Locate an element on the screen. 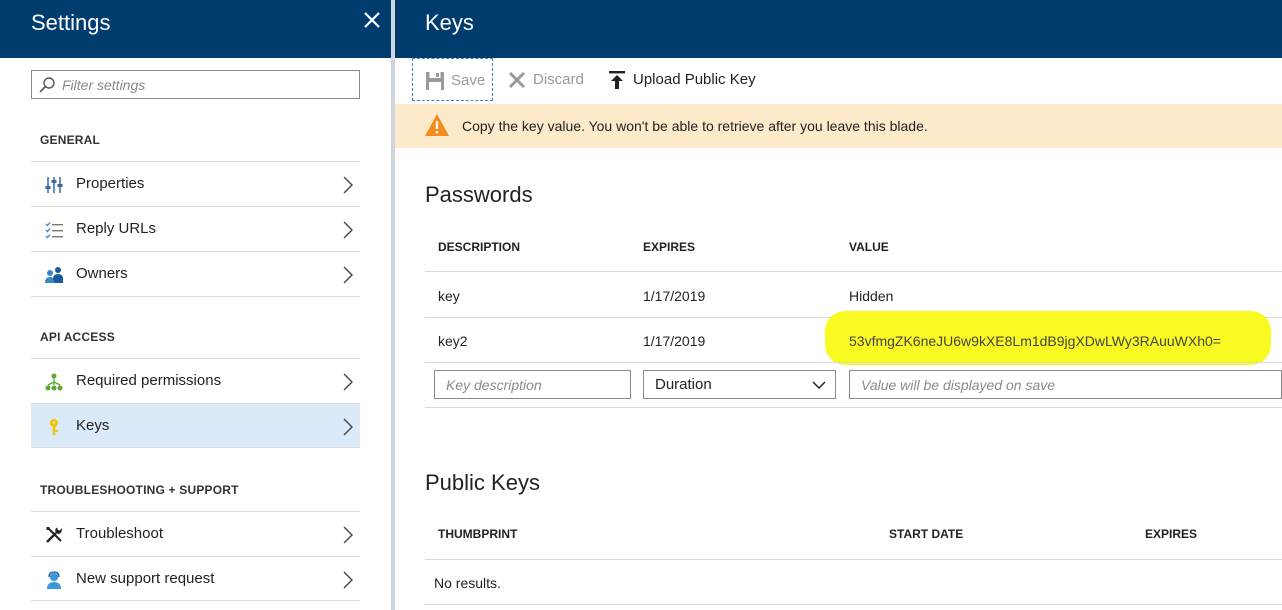 This screenshot has height=610, width=1282. key-description: key2 is located at coordinates (453, 341).